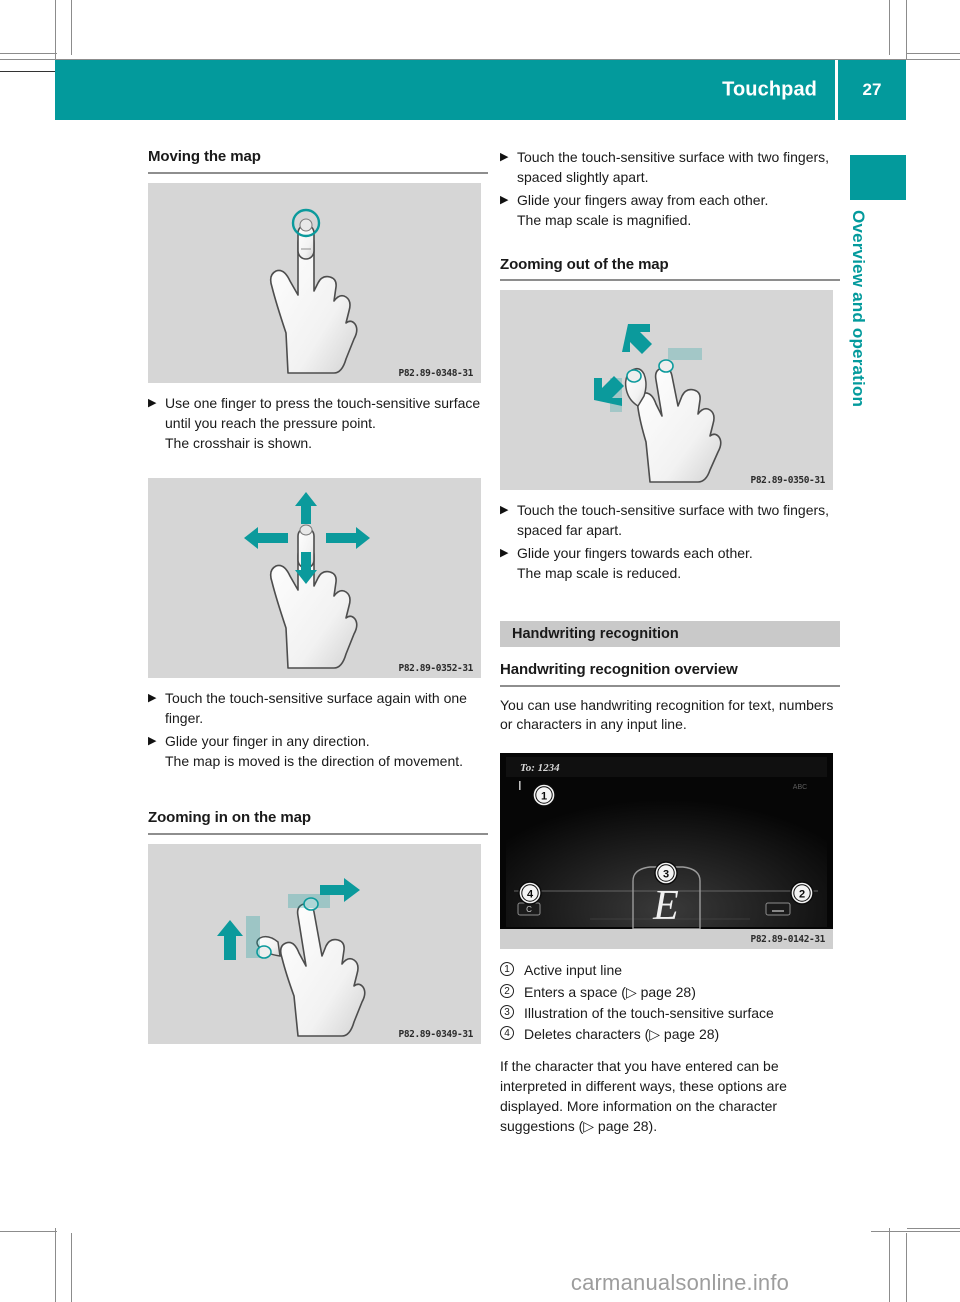  What do you see at coordinates (318, 444) in the screenshot?
I see `bullet-press-result: The crosshair is shown.` at bounding box center [318, 444].